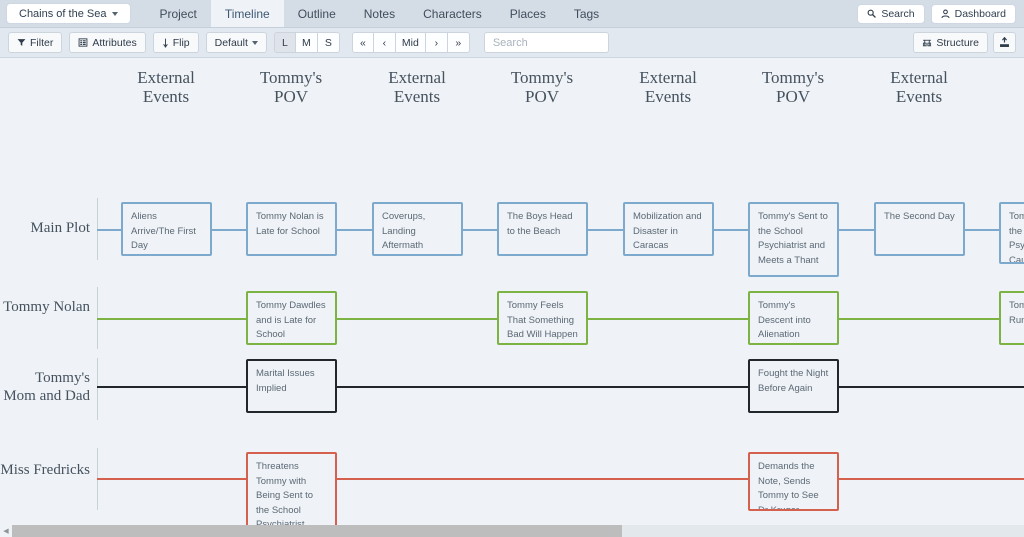 This screenshot has width=1024, height=537. What do you see at coordinates (1012, 77) in the screenshot?
I see `timeline-column-header: To` at bounding box center [1012, 77].